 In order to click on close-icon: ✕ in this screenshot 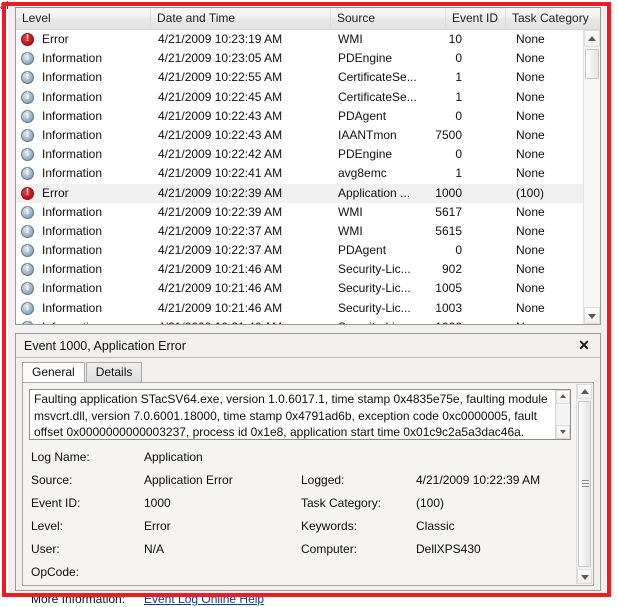, I will do `click(584, 345)`.